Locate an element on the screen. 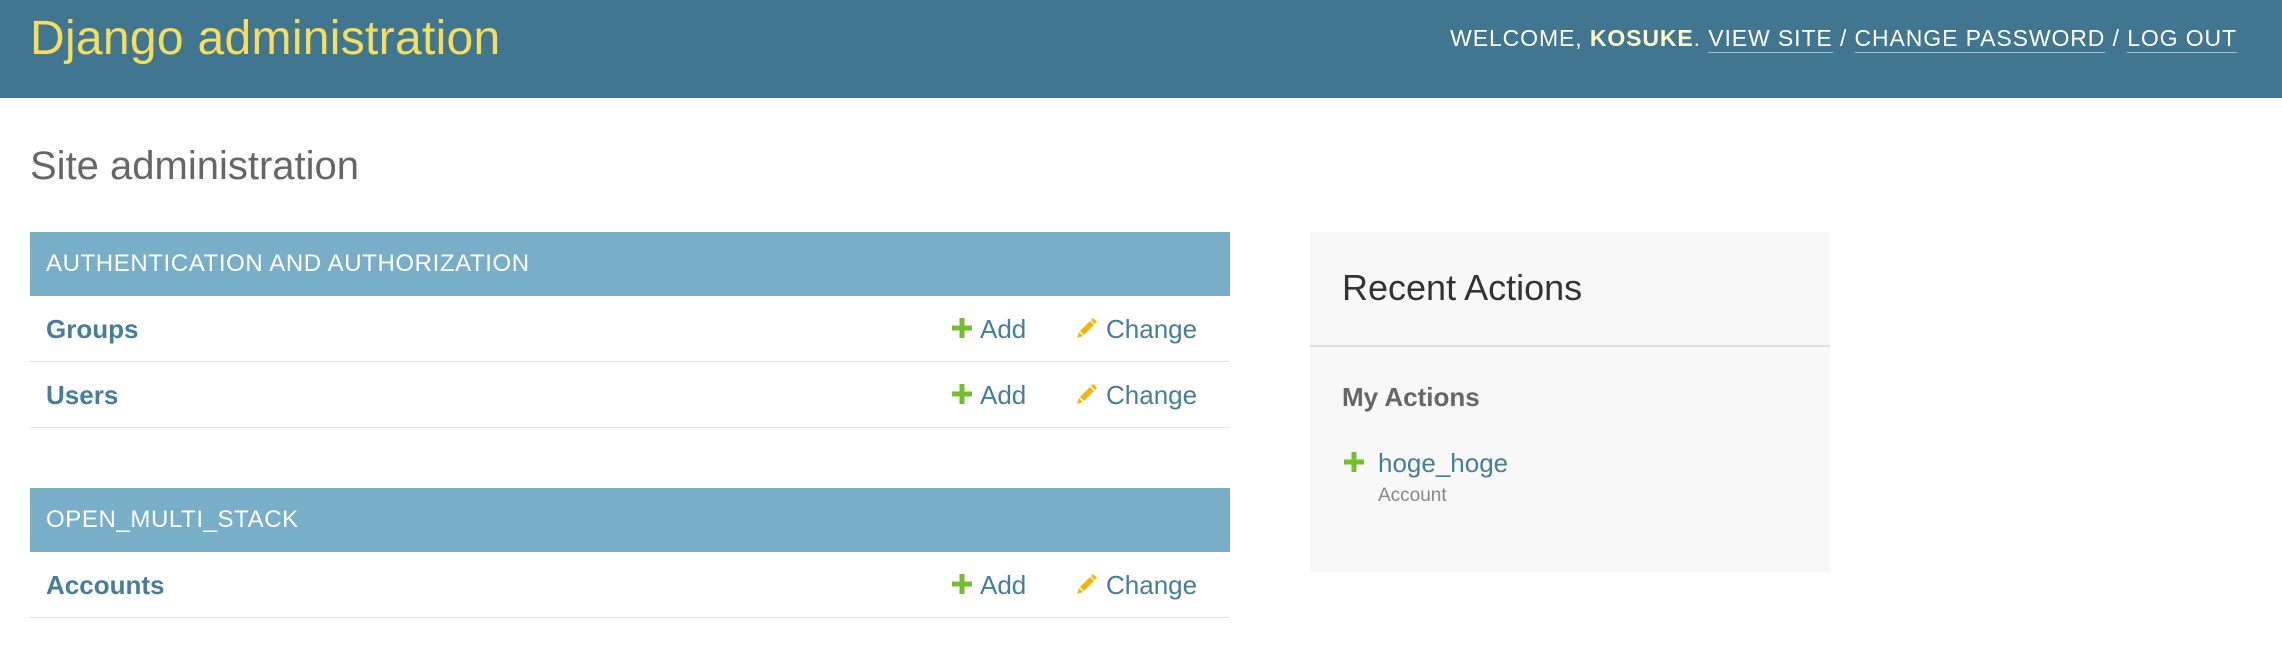 The width and height of the screenshot is (2282, 666). model-row-groups: Groups Add Change is located at coordinates (630, 329).